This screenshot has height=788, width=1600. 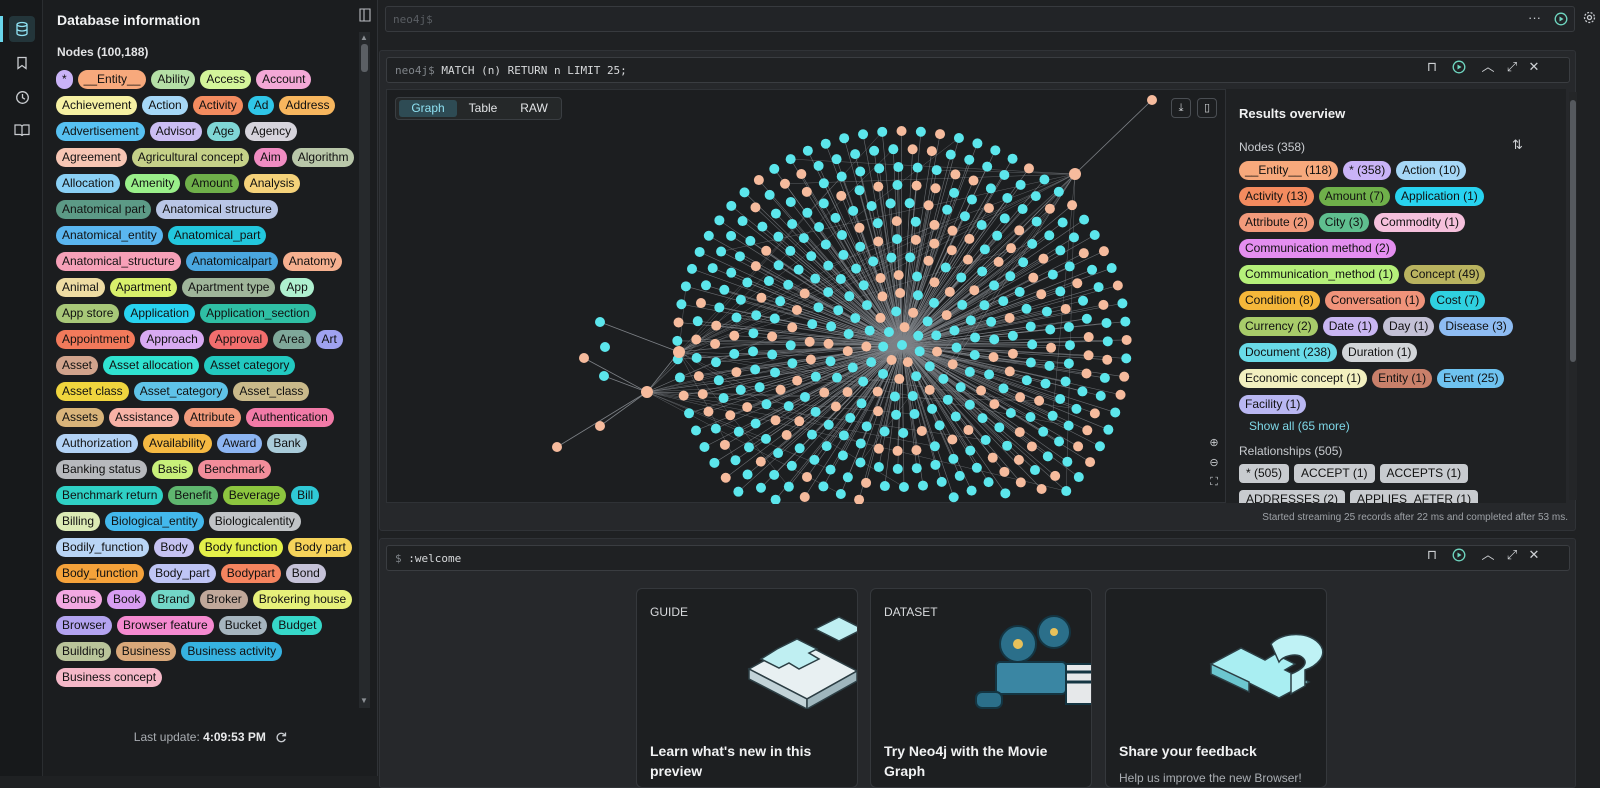 I want to click on node-label-tag: Anatomical structure, so click(x=216, y=209).